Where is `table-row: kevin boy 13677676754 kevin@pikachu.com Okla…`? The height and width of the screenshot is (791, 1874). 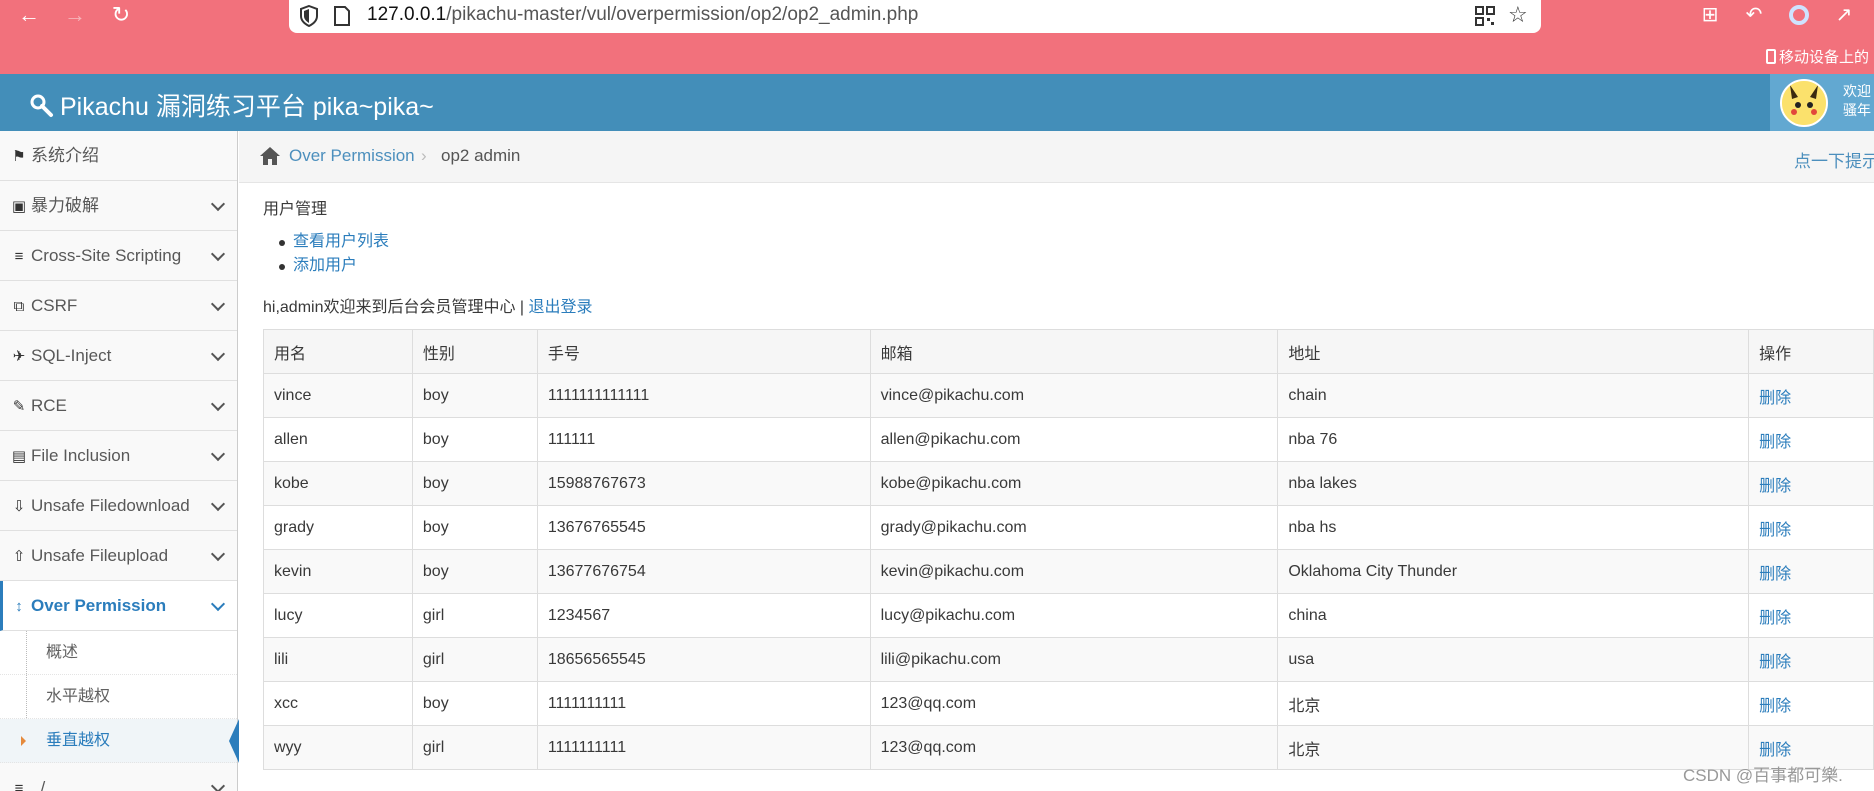
table-row: kevin boy 13677676754 kevin@pikachu.com Okla… is located at coordinates (1068, 571).